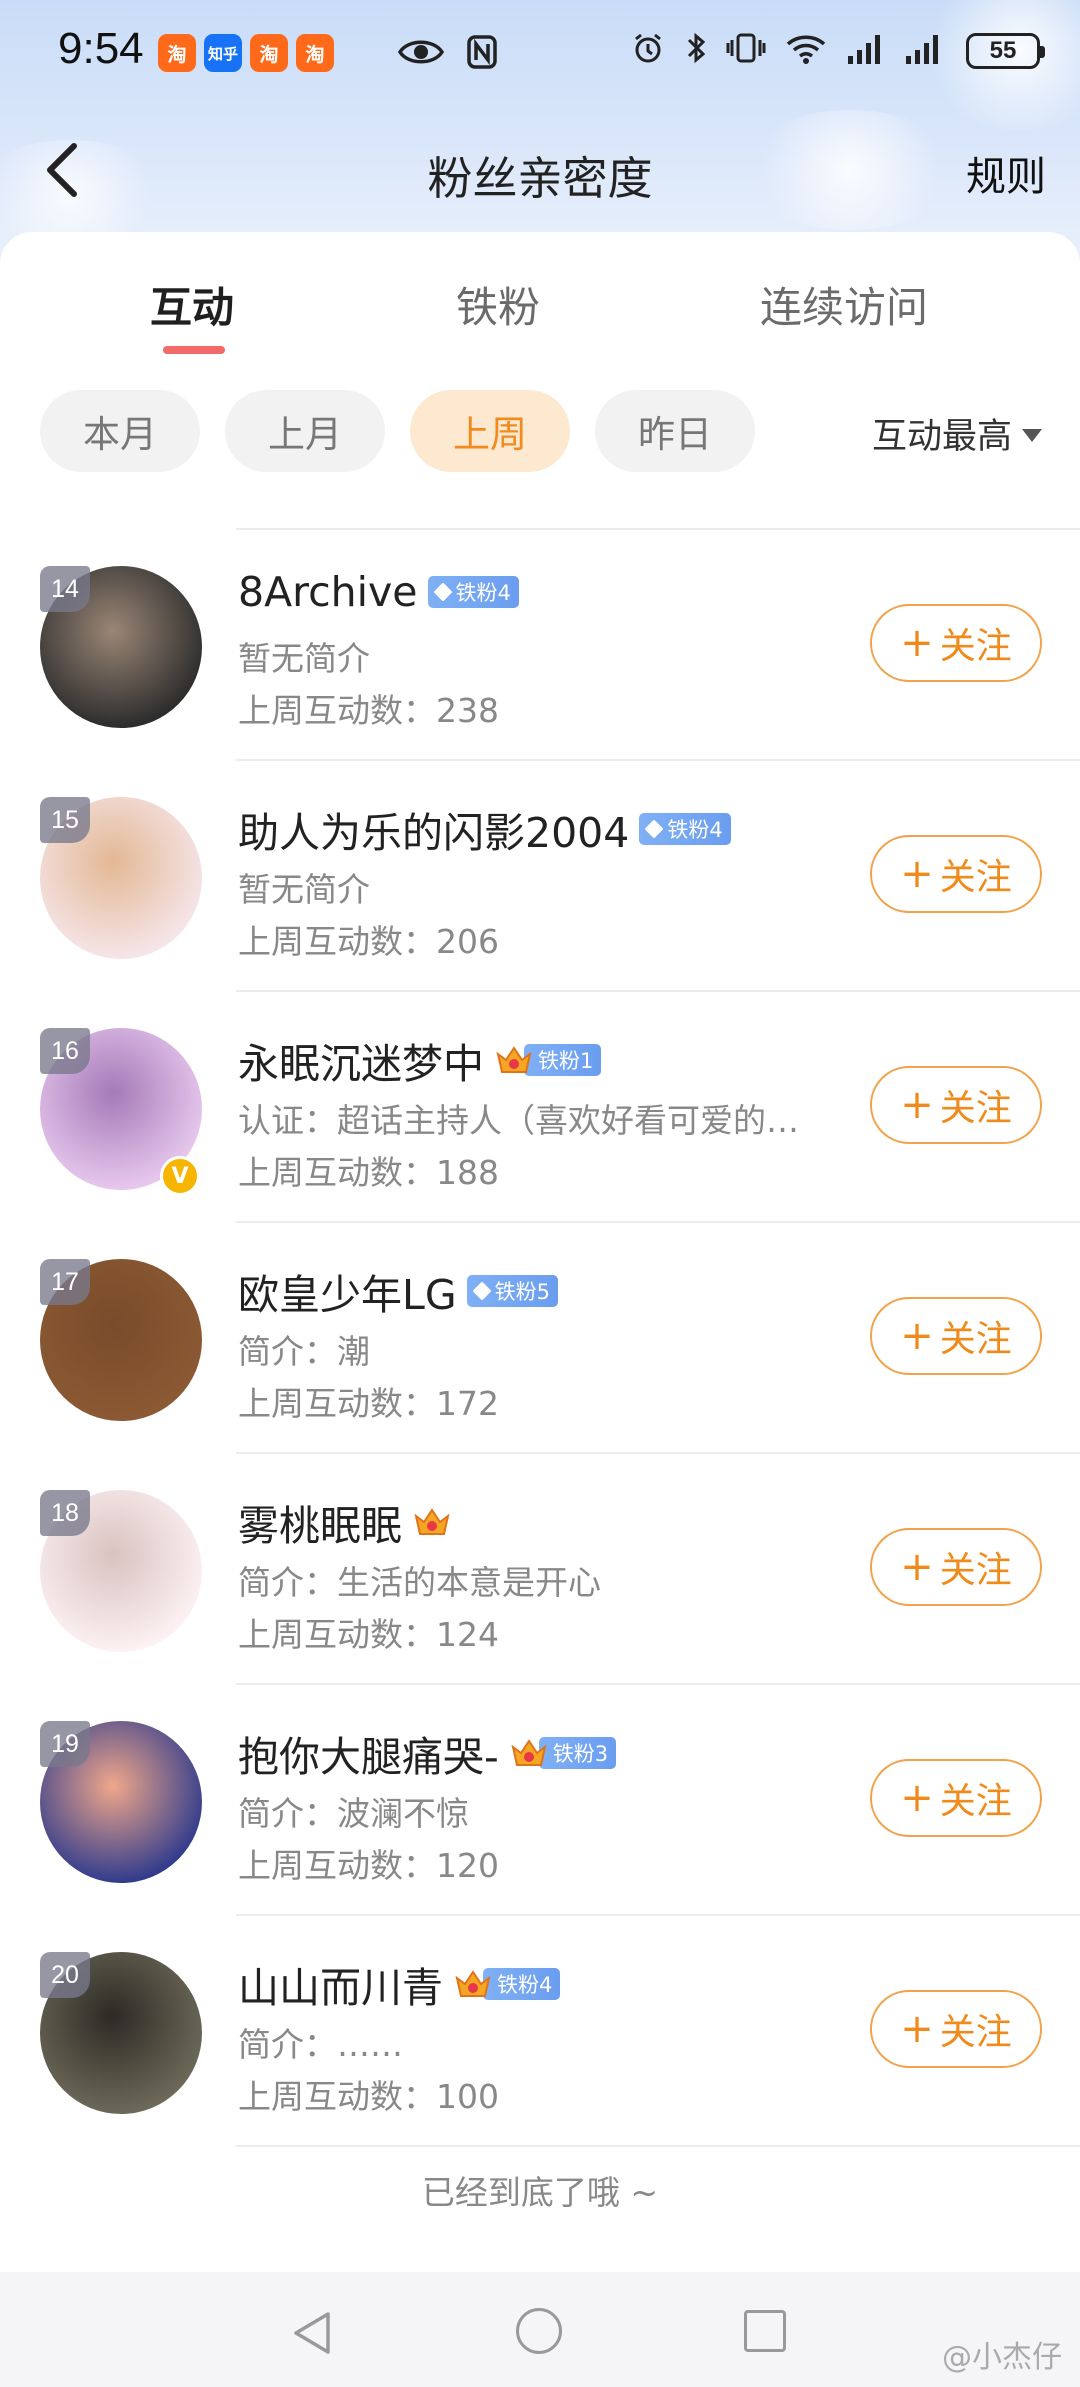 Image resolution: width=1080 pixels, height=2387 pixels. I want to click on rank-badge: 14, so click(65, 589).